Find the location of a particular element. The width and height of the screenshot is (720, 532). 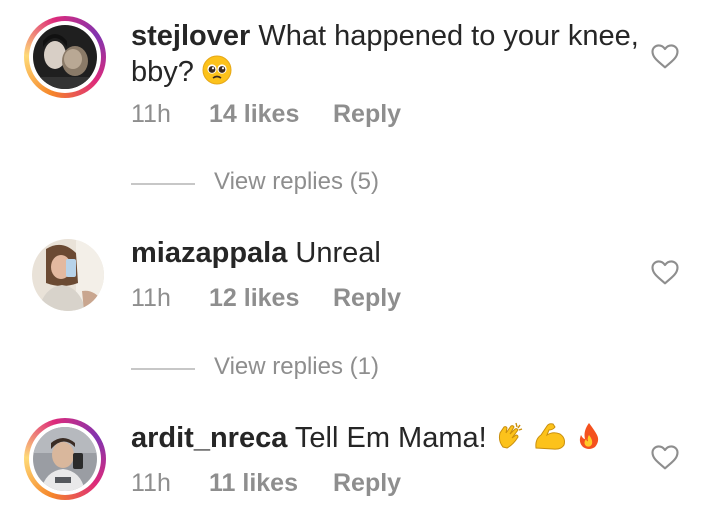

comment-text-line: stejlover What happened to your knee, is located at coordinates (385, 36).